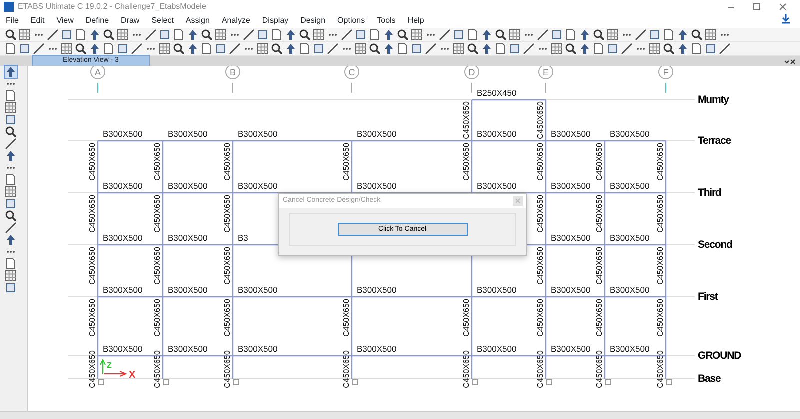  I want to click on close-icon, so click(783, 7).